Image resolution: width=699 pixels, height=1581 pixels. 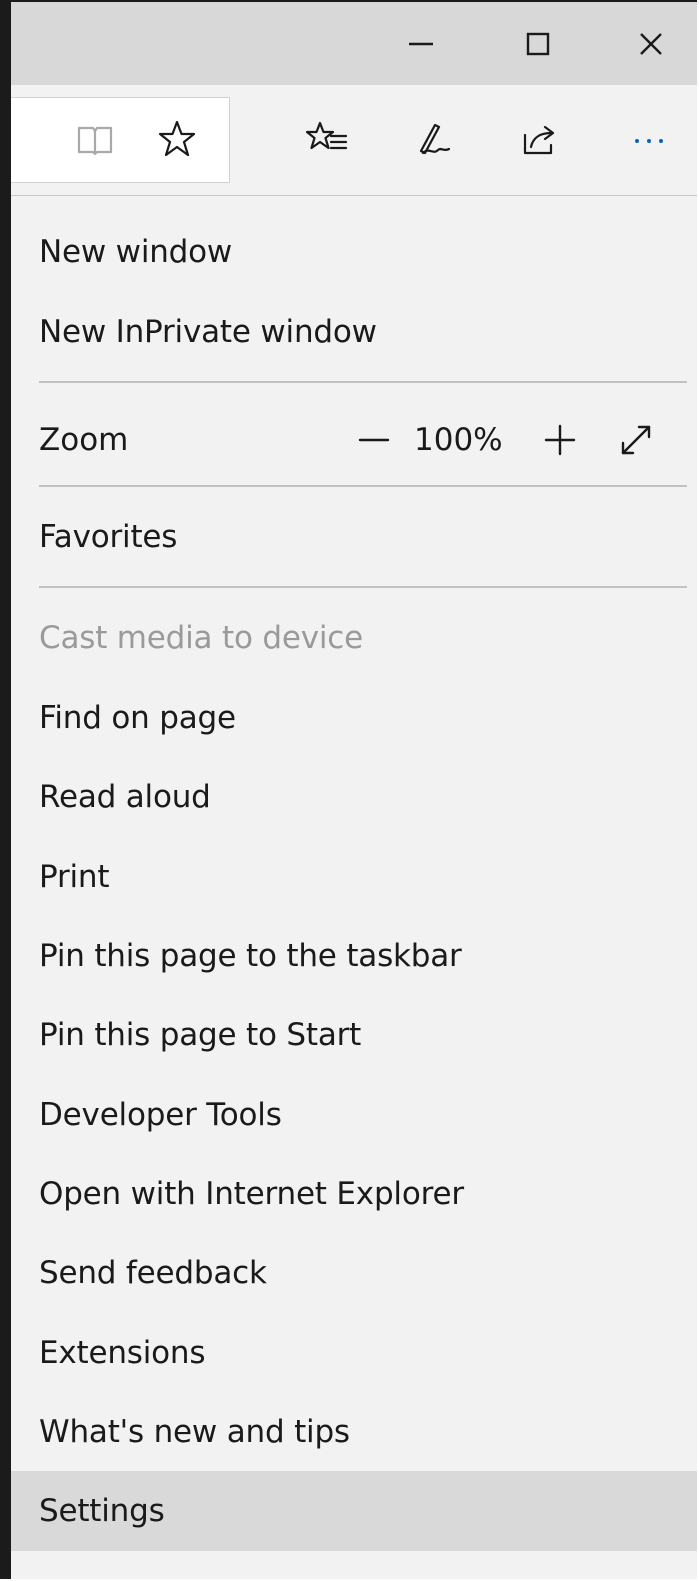 I want to click on zoom-out-button, so click(x=374, y=440).